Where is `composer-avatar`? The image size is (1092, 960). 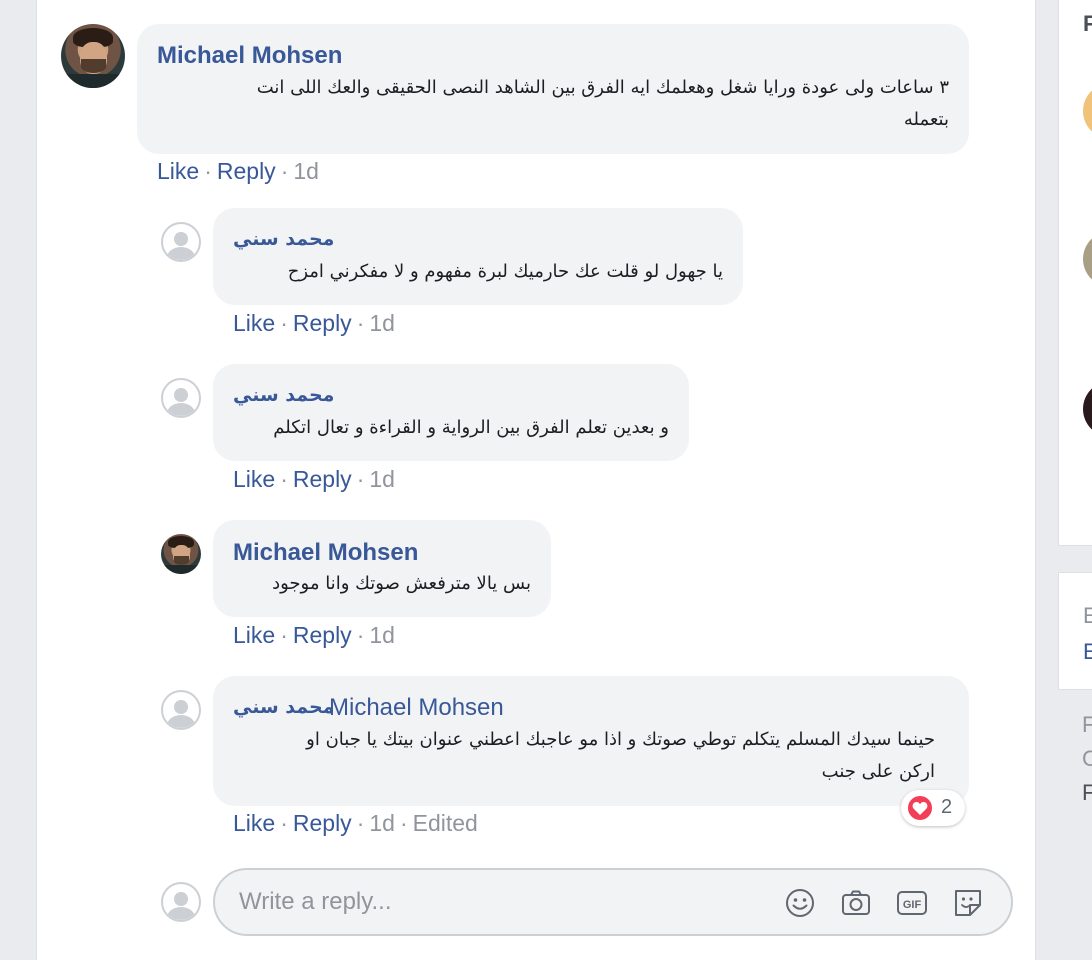 composer-avatar is located at coordinates (181, 902).